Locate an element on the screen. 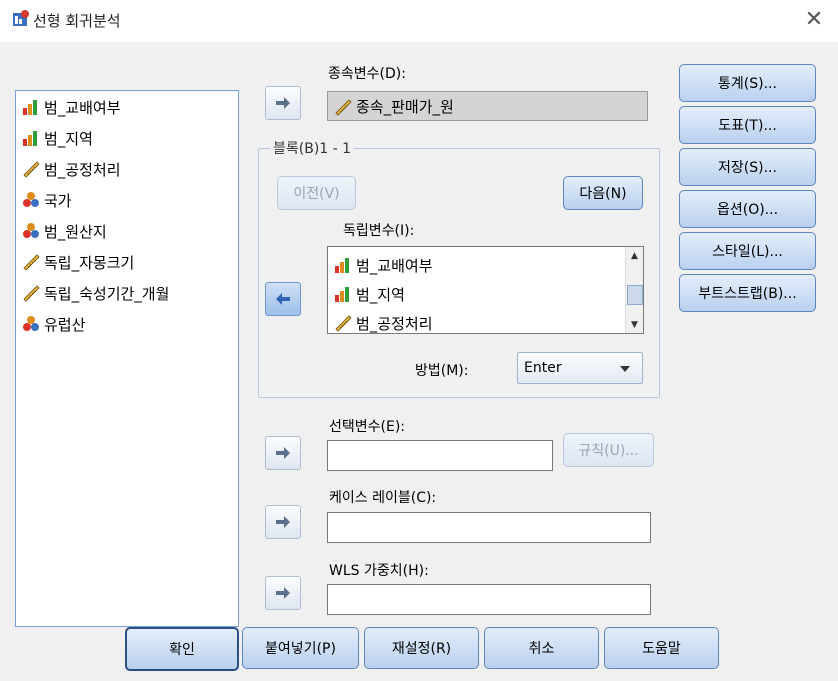  source-variable-item: 독립_자몽크기 is located at coordinates (78, 262).